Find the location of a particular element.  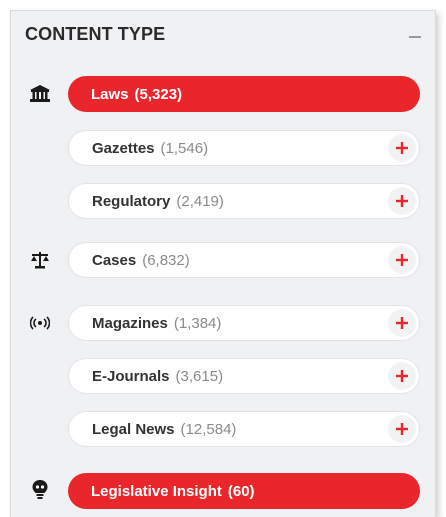

filter-item-legal-news: Legal News (12,584) is located at coordinates (244, 429).